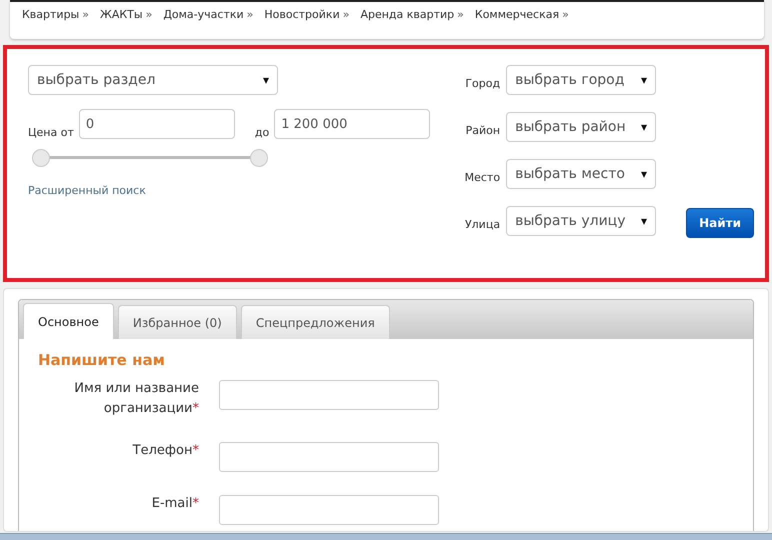 Image resolution: width=772 pixels, height=540 pixels. Describe the element at coordinates (581, 80) in the screenshot. I see `filter-dropdown: выбрать город ▾` at that location.